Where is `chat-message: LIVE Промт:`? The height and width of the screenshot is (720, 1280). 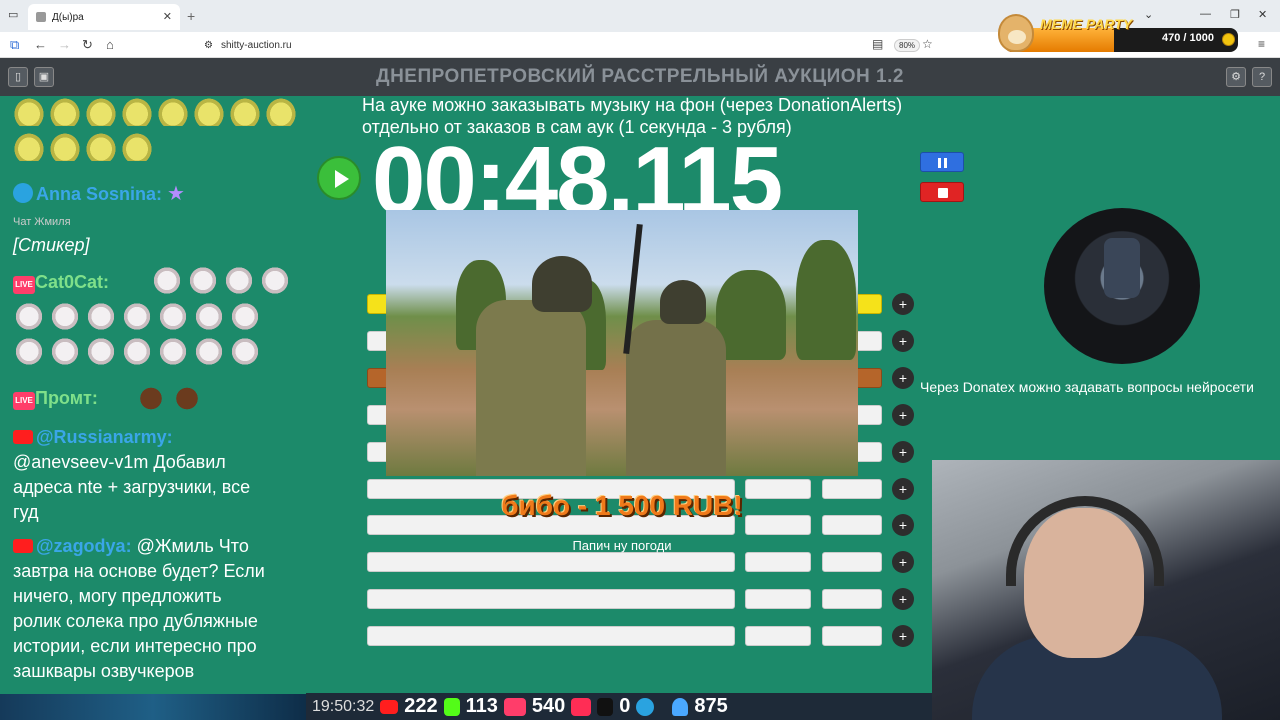
chat-message: LIVE Промт: is located at coordinates (55, 398).